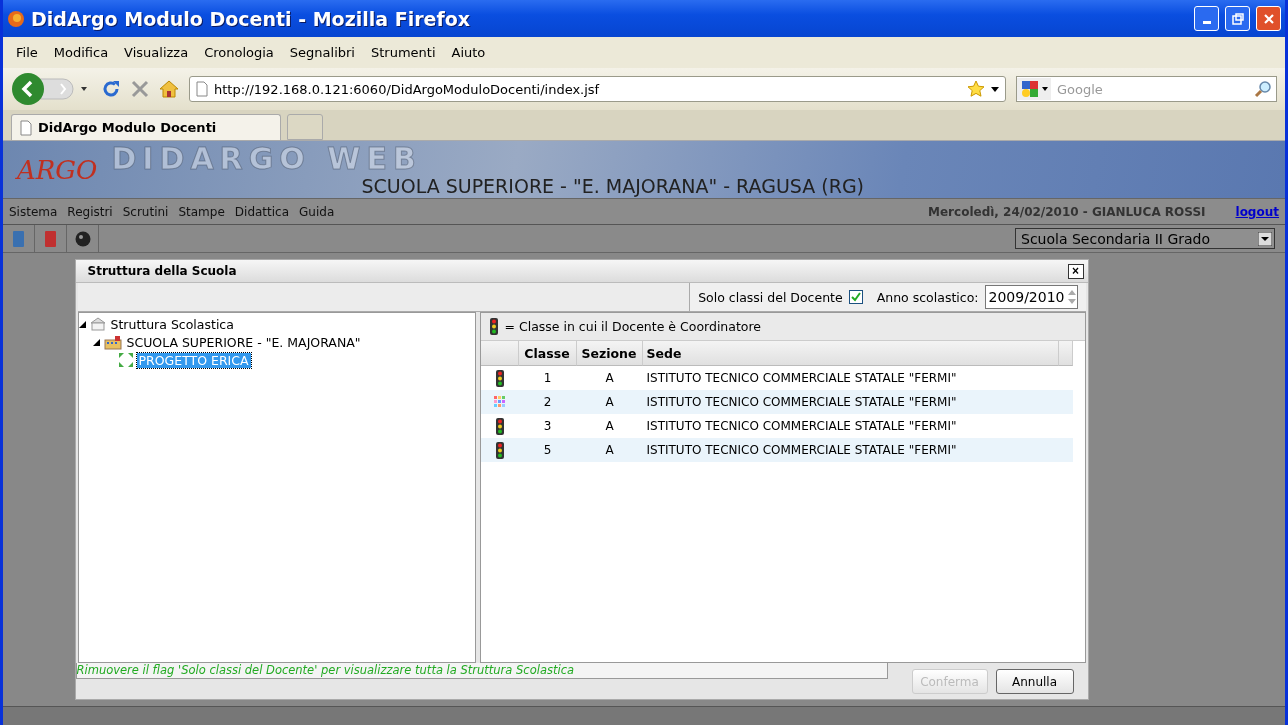 The height and width of the screenshot is (725, 1288). I want to click on menu-item: Strumenti, so click(403, 52).